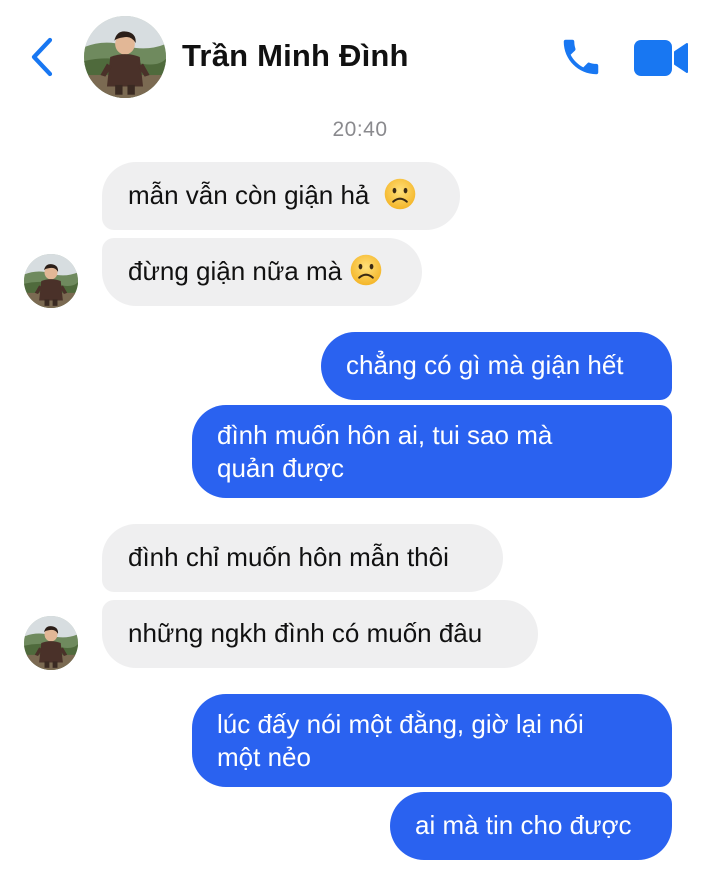 The image size is (720, 874). Describe the element at coordinates (432, 451) in the screenshot. I see `outgoing-message: đình muốn hôn ai, tui sao mà quản được` at that location.